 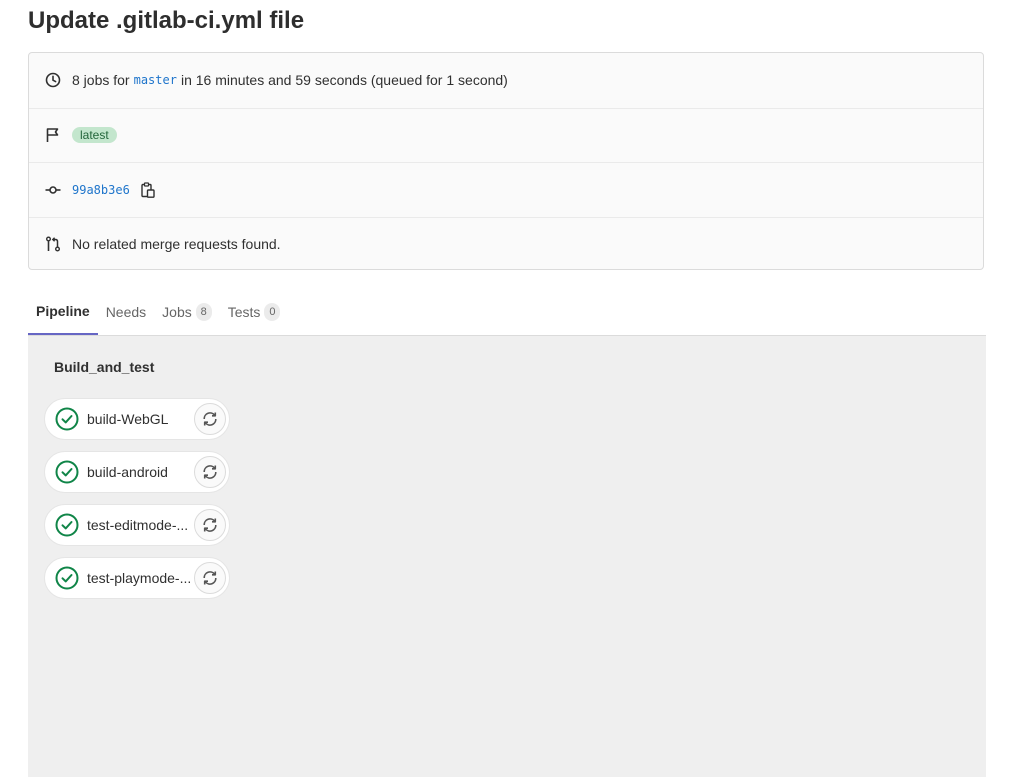 I want to click on merge-request-icon, so click(x=53, y=244).